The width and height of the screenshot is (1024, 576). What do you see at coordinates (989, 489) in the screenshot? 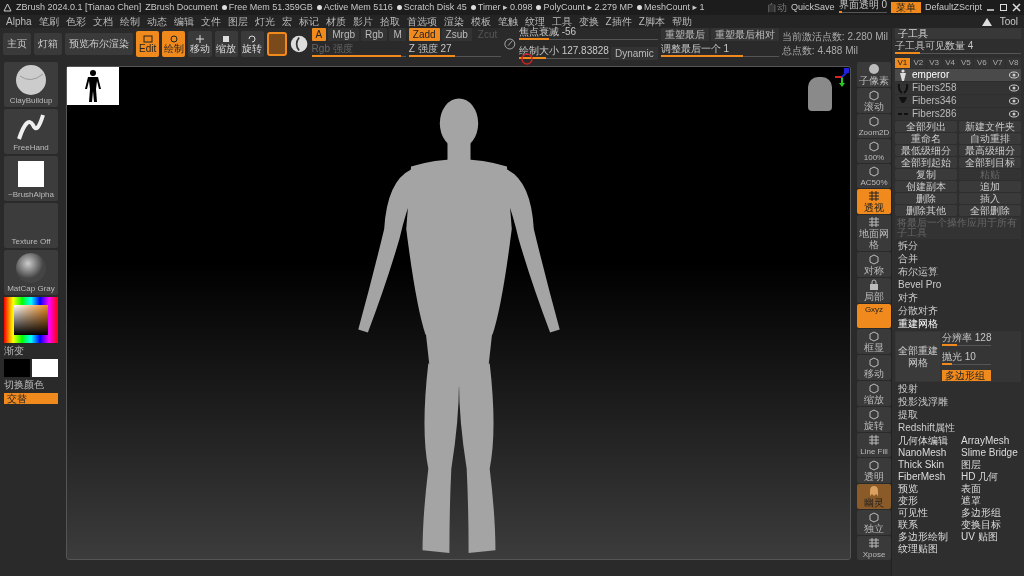
I see `tool-menu-item: 表面` at bounding box center [989, 489].